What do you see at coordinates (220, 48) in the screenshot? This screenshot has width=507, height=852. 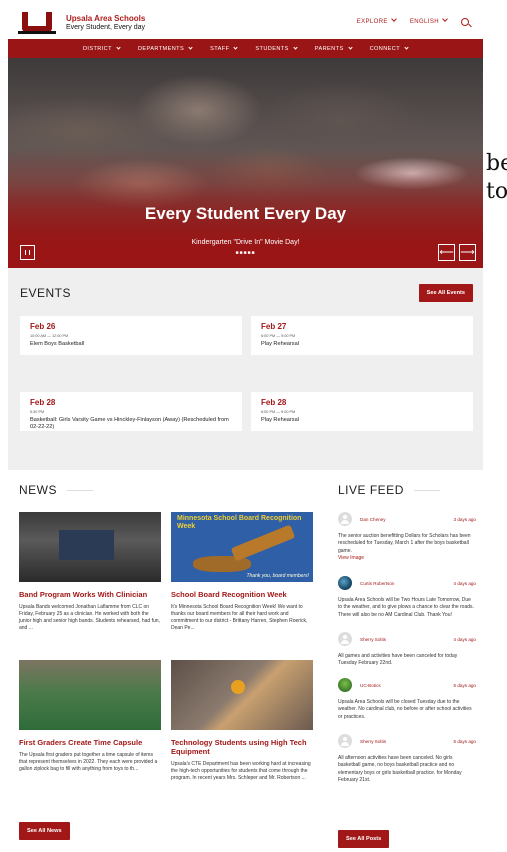 I see `nav-label: STAFF` at bounding box center [220, 48].